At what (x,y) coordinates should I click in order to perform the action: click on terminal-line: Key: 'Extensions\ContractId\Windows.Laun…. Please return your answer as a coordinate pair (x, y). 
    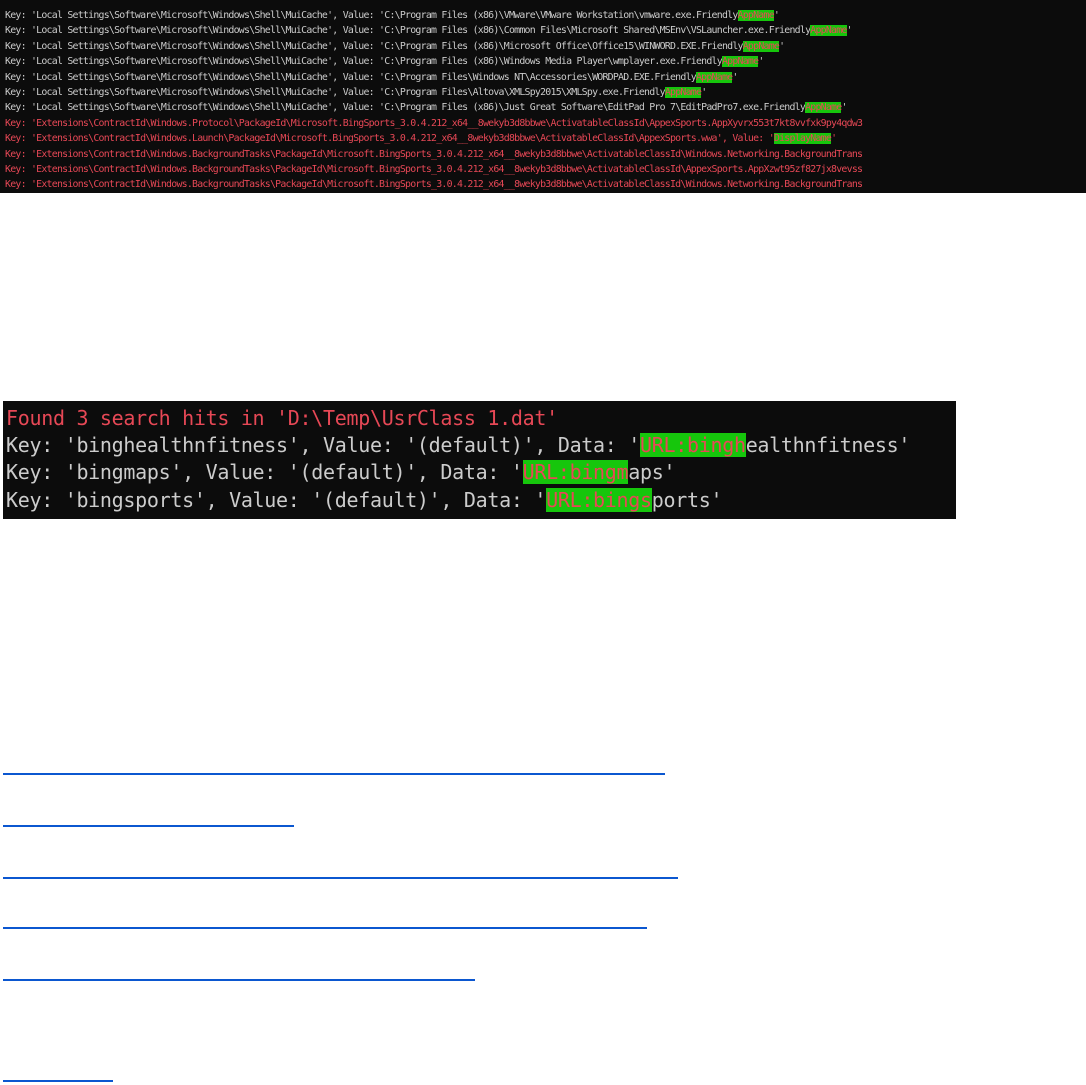
    Looking at the image, I should click on (543, 138).